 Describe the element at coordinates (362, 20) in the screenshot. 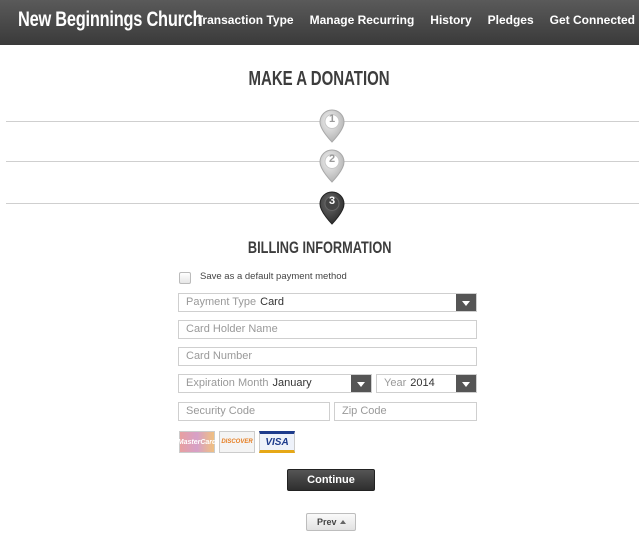

I see `nav-manage-recurring: Manage Recurring` at that location.